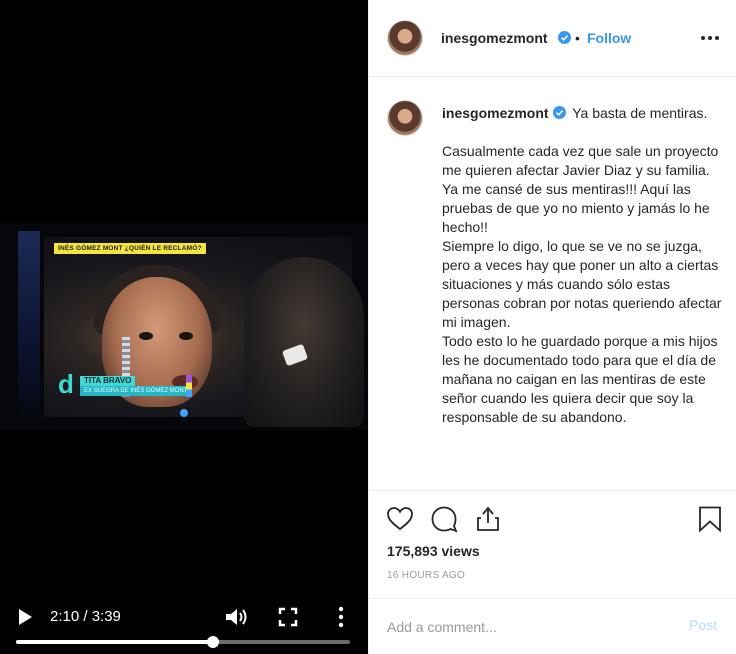  What do you see at coordinates (488, 519) in the screenshot?
I see `share-icon` at bounding box center [488, 519].